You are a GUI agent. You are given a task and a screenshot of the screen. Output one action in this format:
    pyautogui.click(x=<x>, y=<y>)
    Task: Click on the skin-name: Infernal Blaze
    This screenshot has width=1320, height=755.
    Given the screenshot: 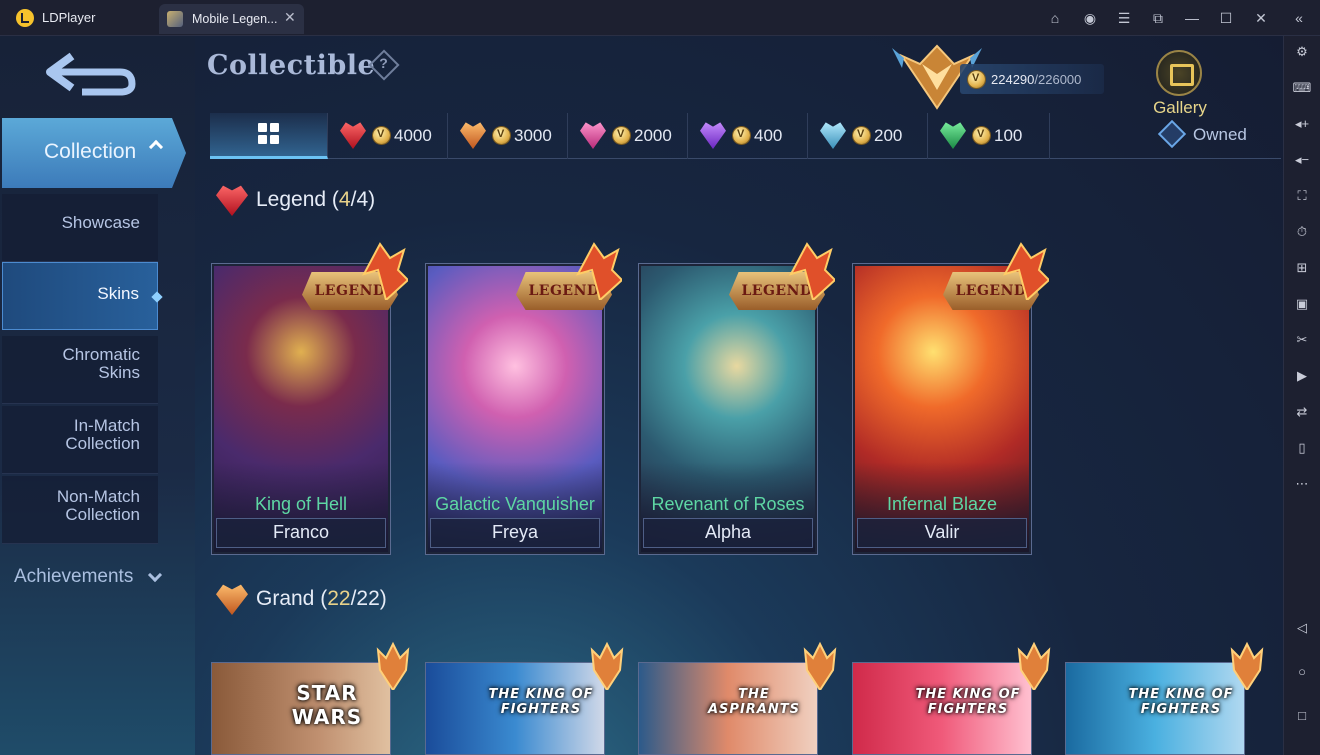 What is the action you would take?
    pyautogui.click(x=942, y=504)
    